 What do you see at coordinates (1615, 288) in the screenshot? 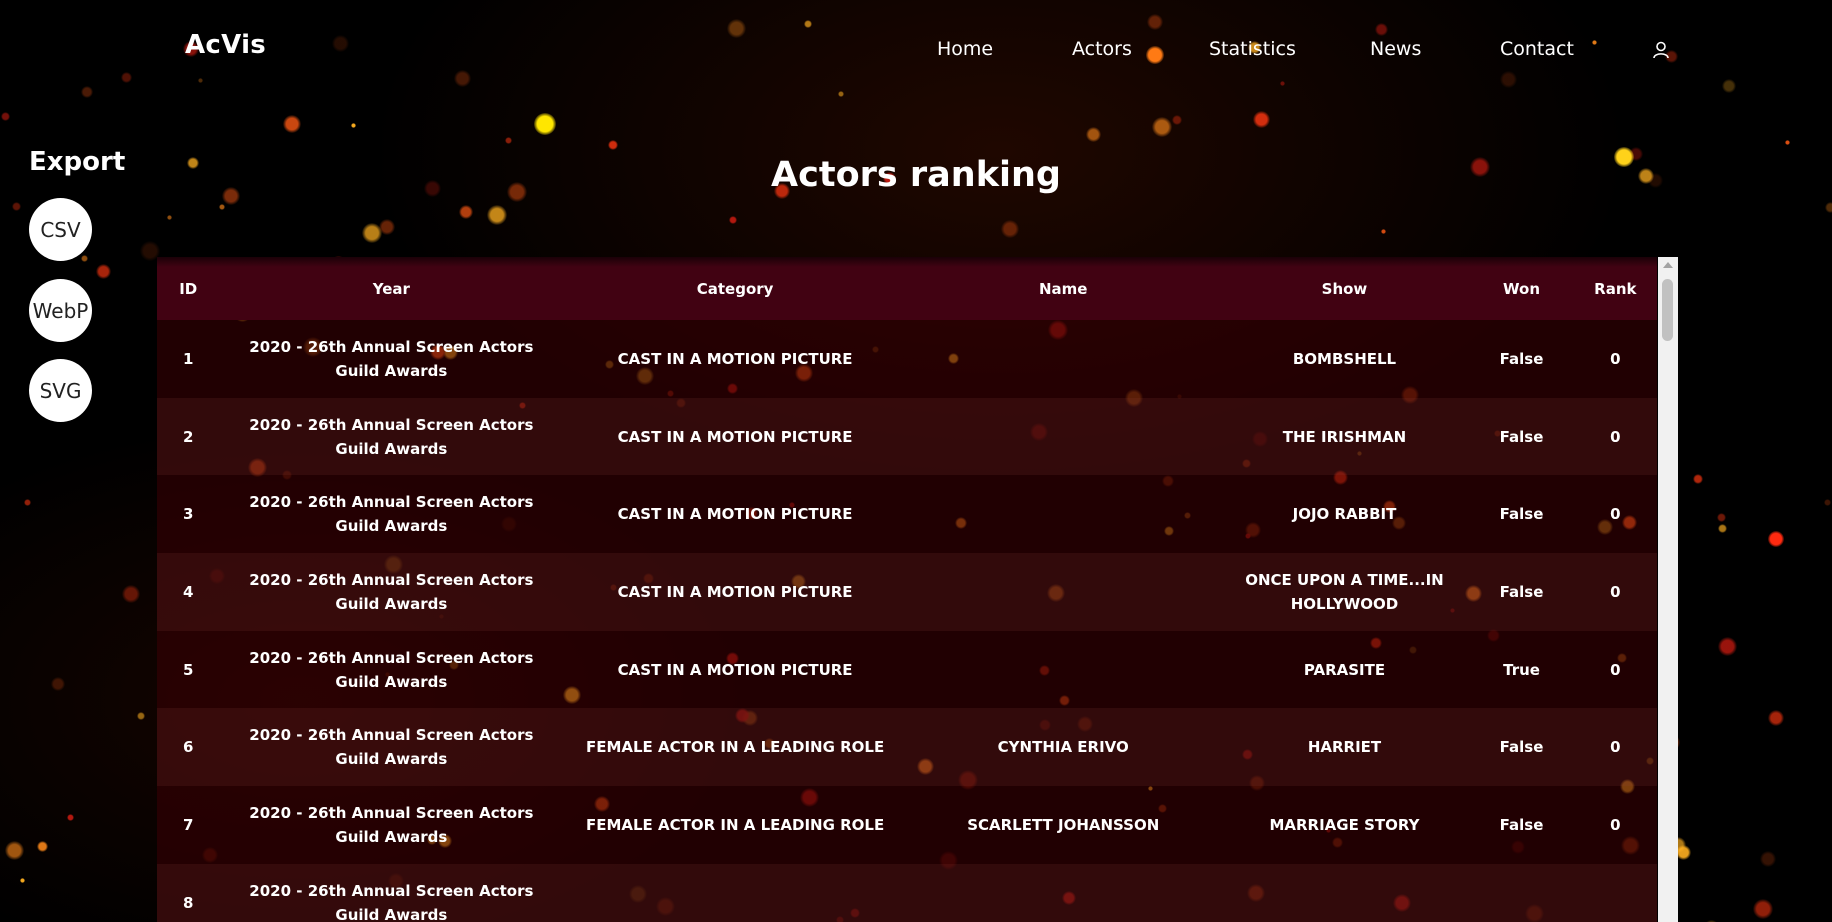
I see `column-header-rank: Rank` at bounding box center [1615, 288].